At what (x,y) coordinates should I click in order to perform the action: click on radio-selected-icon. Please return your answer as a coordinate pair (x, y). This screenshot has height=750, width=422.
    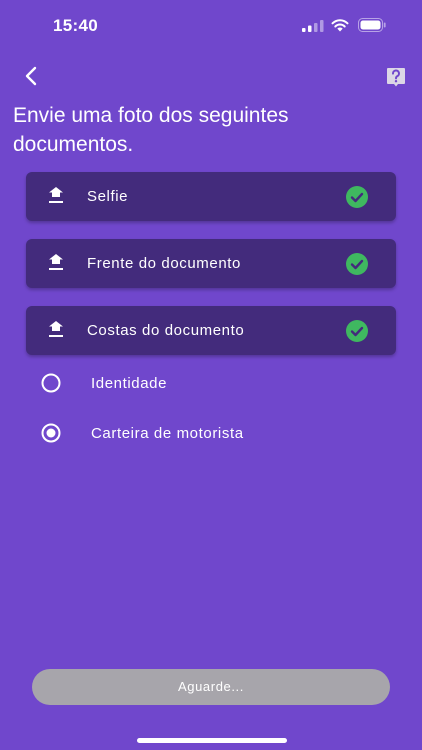
    Looking at the image, I should click on (51, 433).